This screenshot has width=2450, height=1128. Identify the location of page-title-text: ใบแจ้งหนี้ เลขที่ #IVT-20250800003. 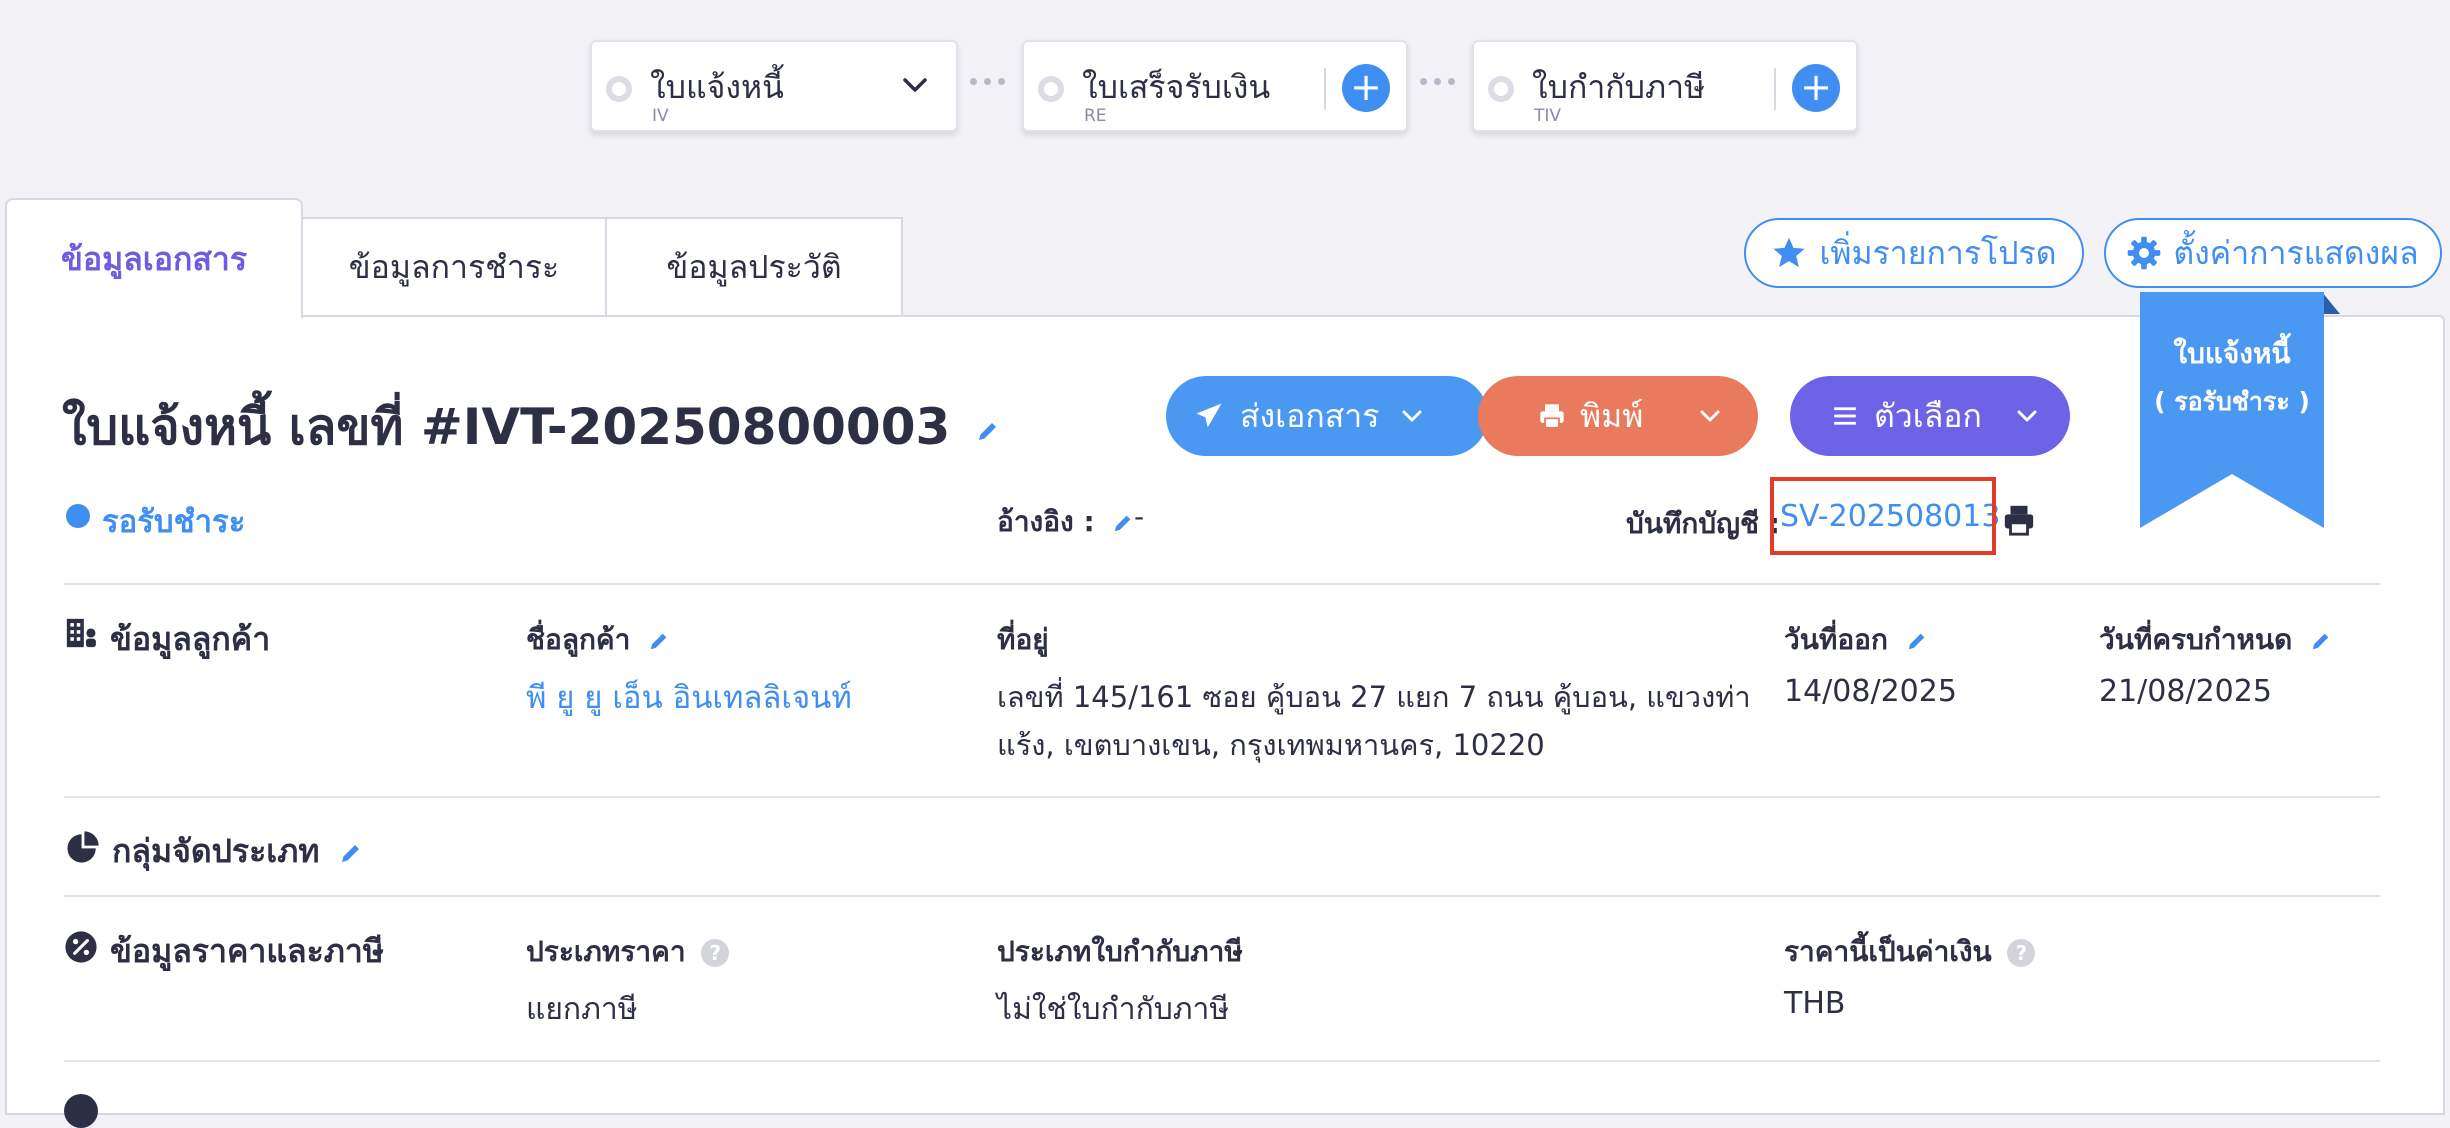
(506, 427).